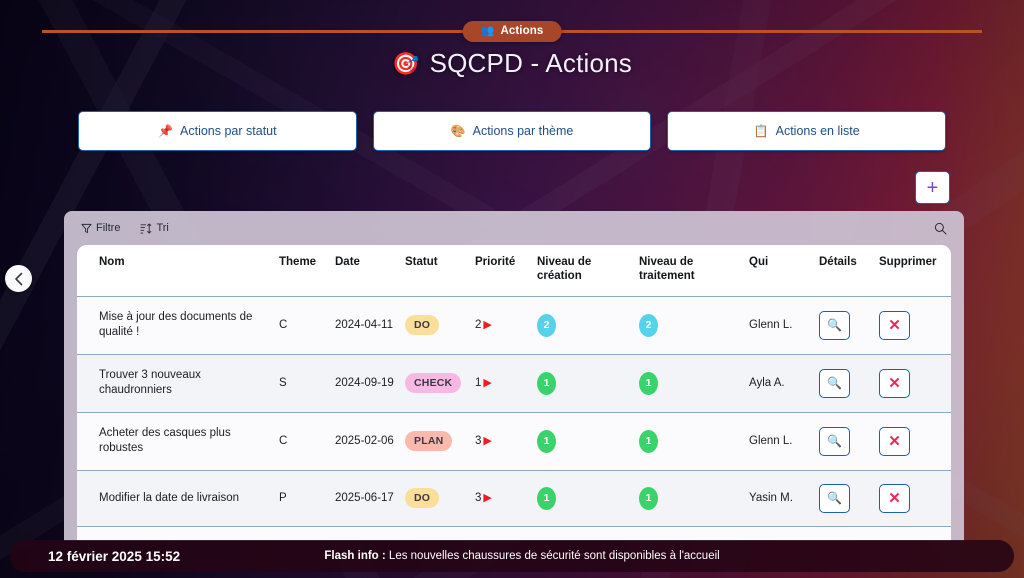 The image size is (1024, 578). I want to click on cell-qui: Ayla A., so click(780, 383).